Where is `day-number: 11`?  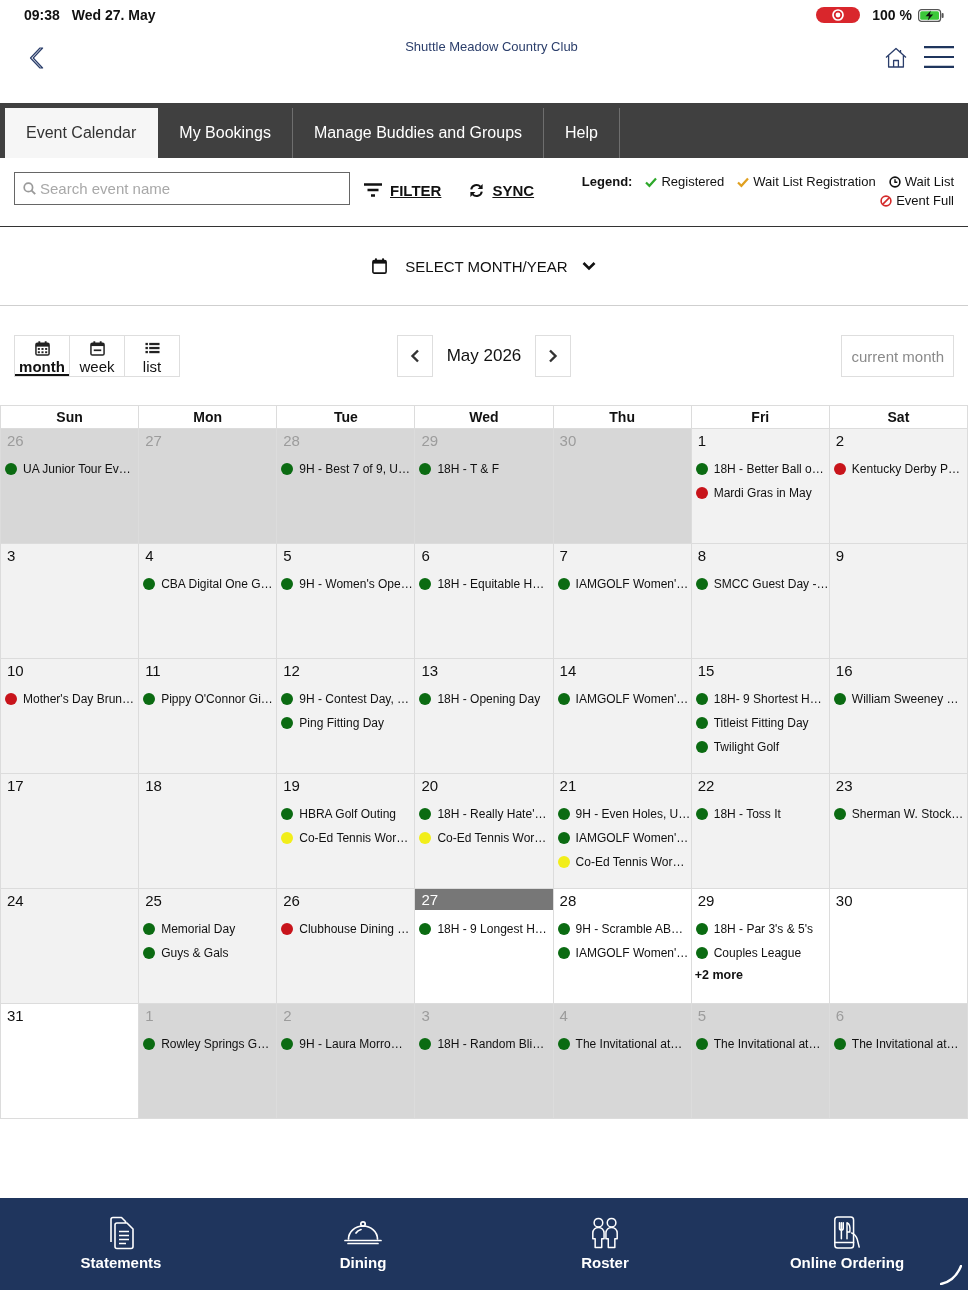
day-number: 11 is located at coordinates (153, 671).